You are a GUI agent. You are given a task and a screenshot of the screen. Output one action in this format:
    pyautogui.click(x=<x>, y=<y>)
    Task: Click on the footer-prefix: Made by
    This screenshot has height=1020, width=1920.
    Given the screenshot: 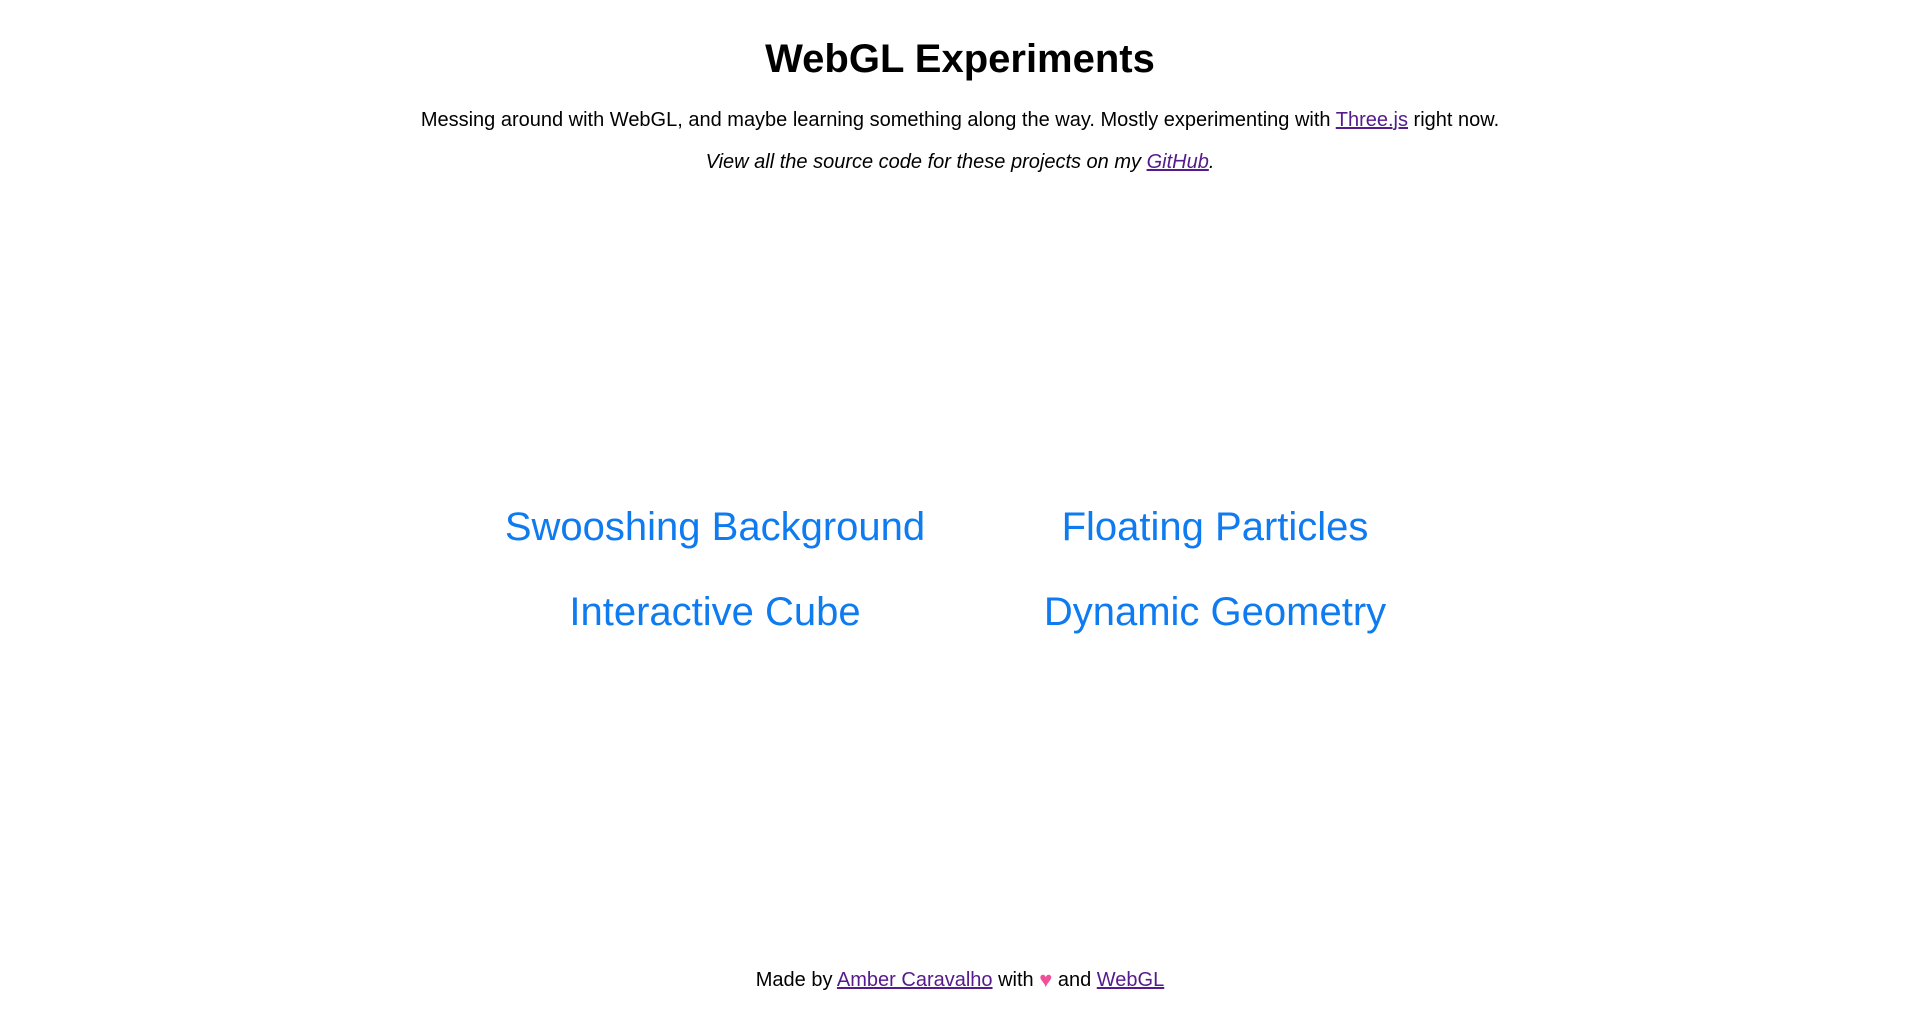 What is the action you would take?
    pyautogui.click(x=796, y=980)
    